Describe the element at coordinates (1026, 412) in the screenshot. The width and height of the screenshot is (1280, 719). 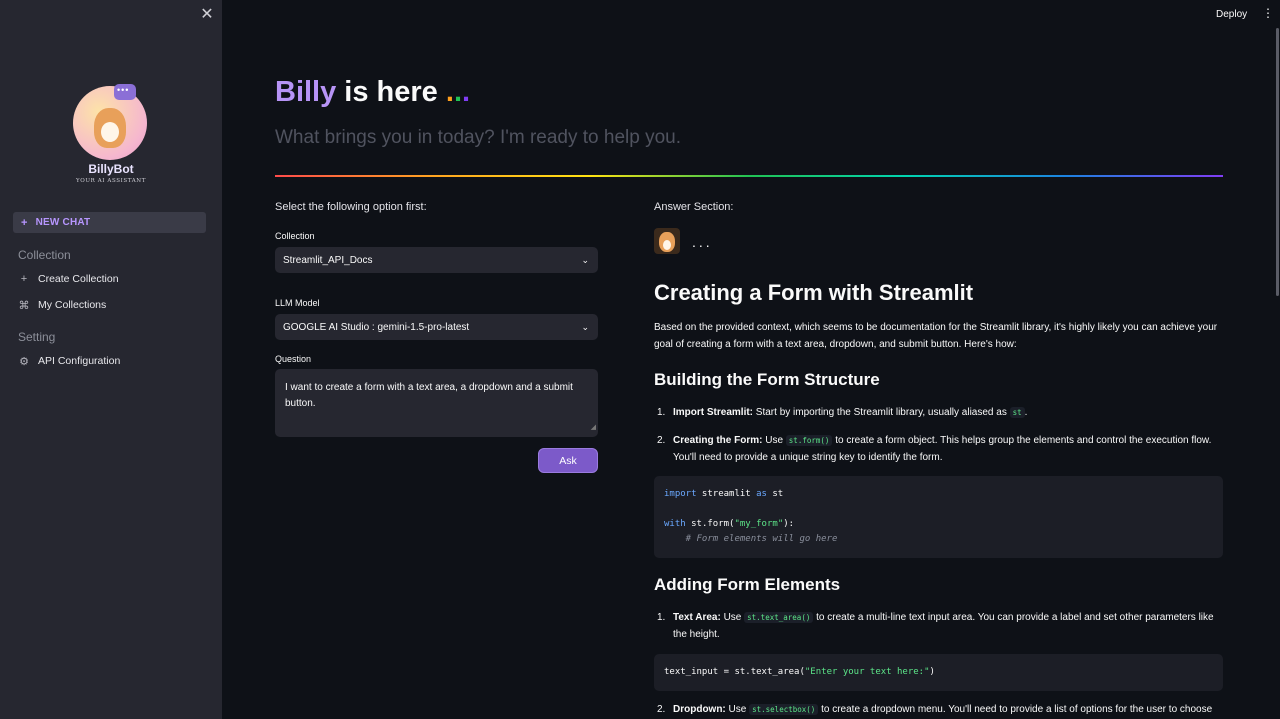
I see `list-item-text: .` at that location.